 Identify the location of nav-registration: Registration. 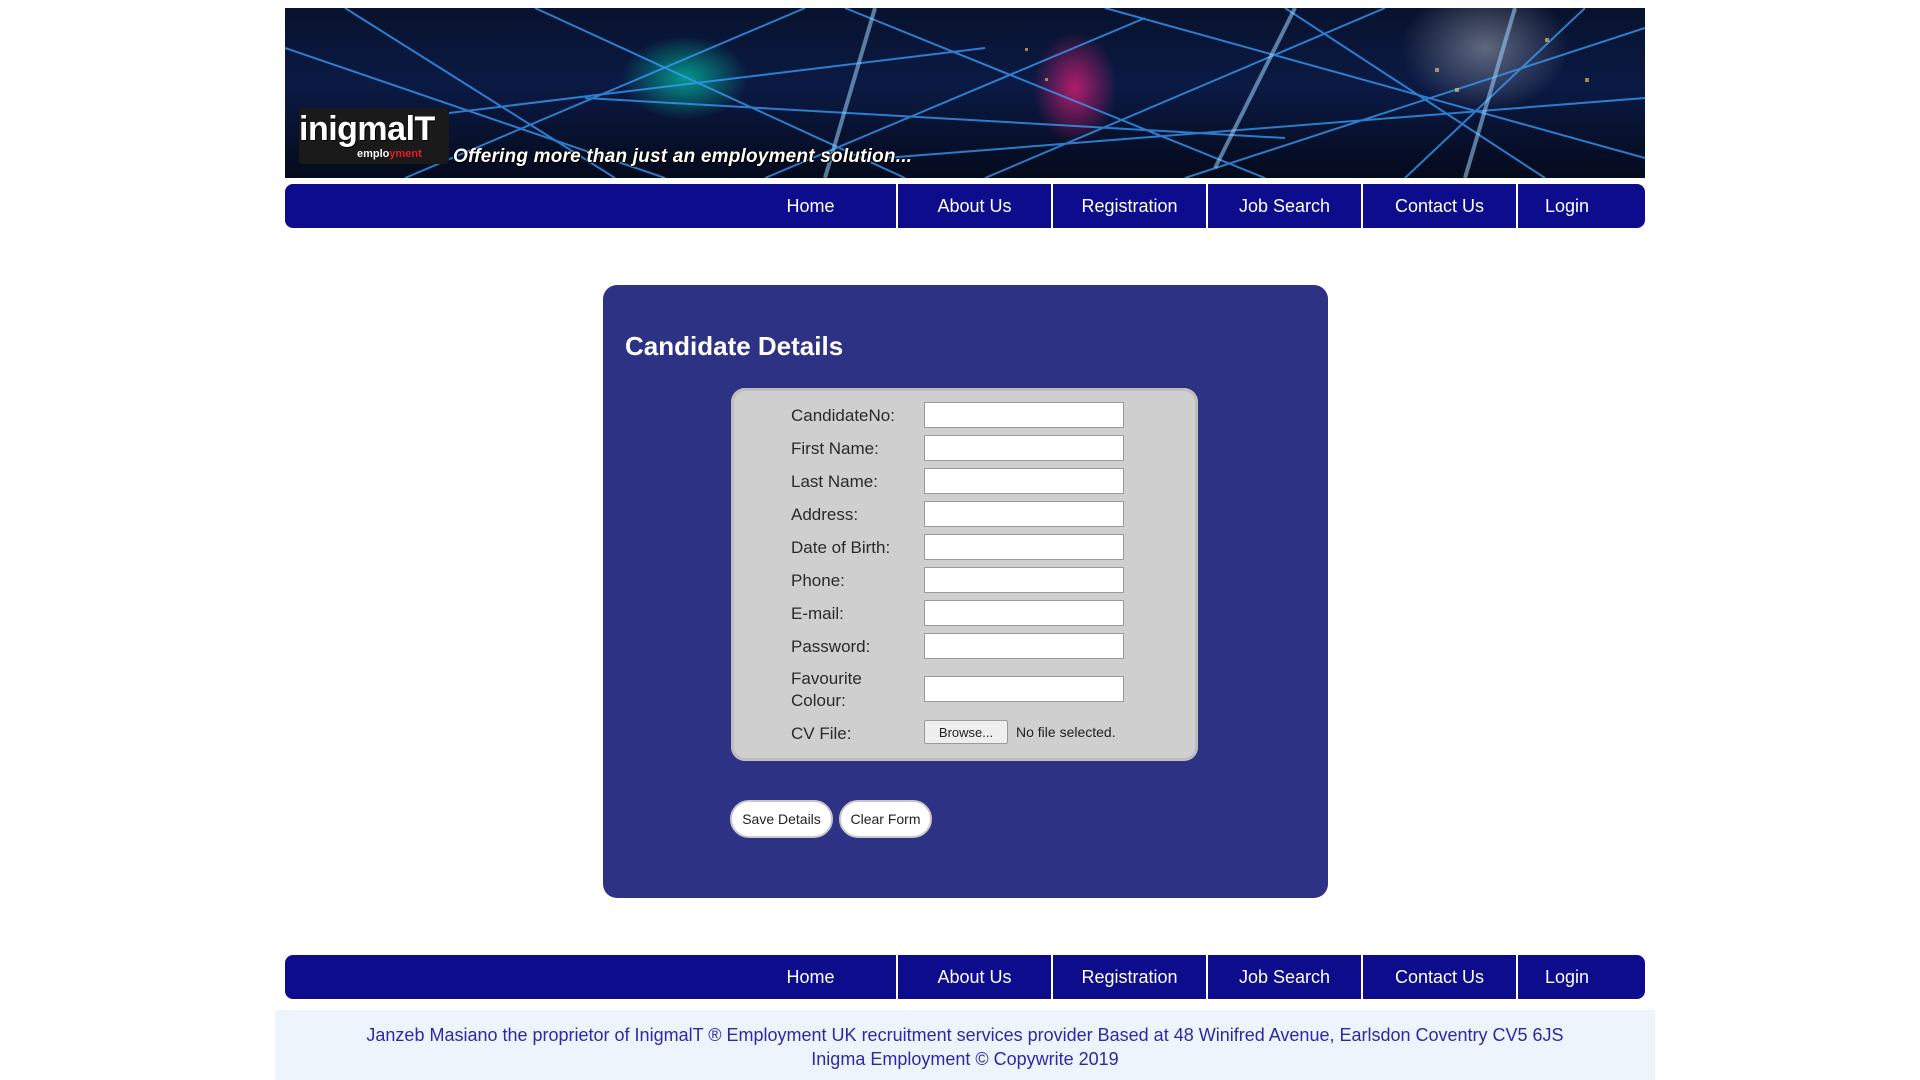
(1128, 206).